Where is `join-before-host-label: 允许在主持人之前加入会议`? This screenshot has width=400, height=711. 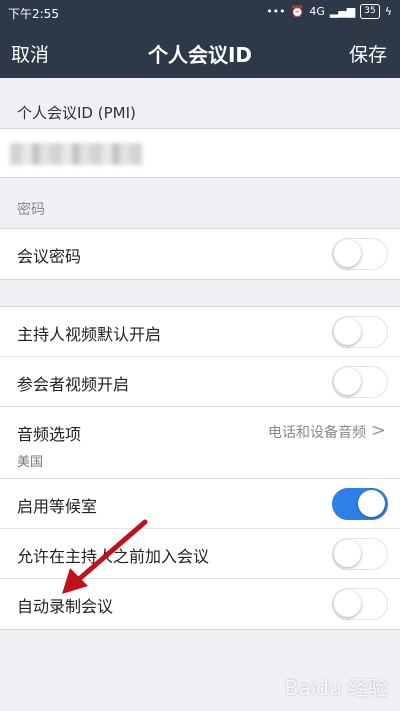
join-before-host-label: 允许在主持人之前加入会议 is located at coordinates (113, 556).